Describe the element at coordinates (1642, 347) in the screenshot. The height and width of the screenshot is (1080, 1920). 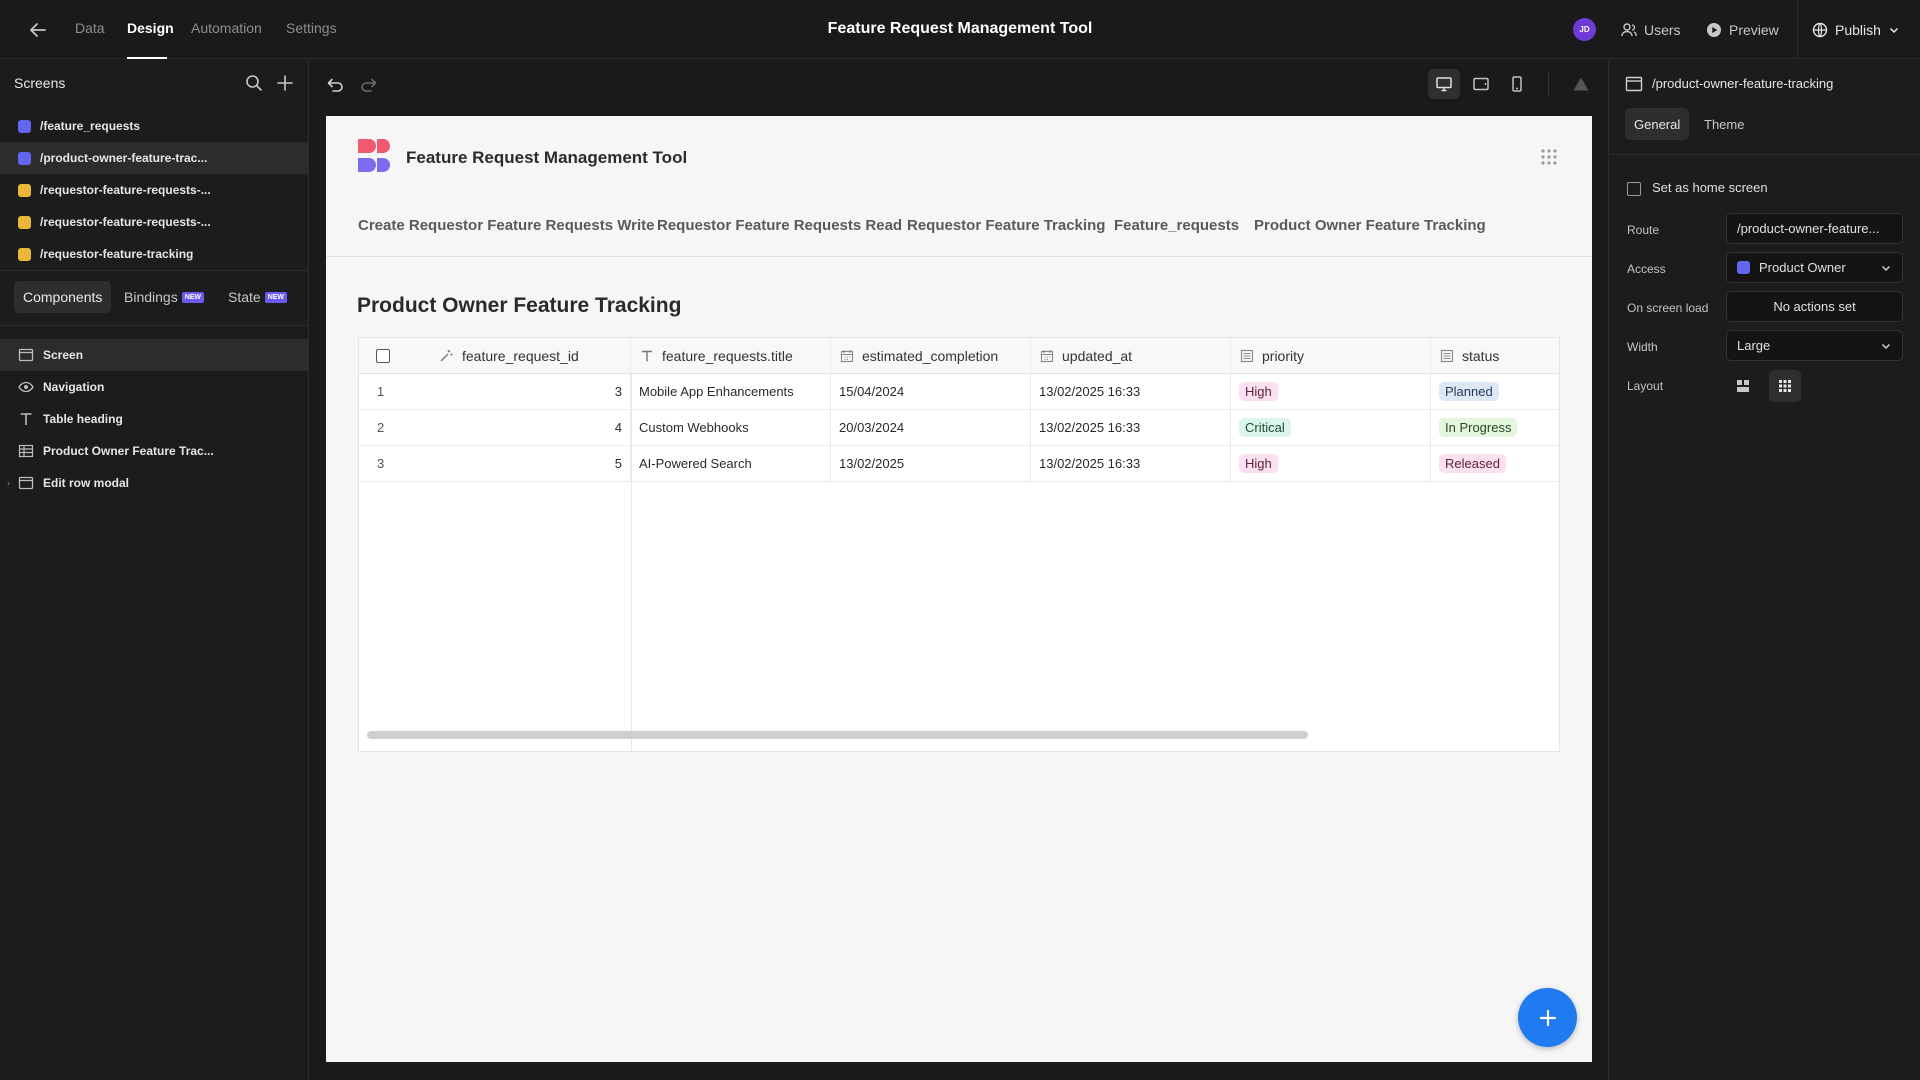
I see `width-label: Width` at that location.